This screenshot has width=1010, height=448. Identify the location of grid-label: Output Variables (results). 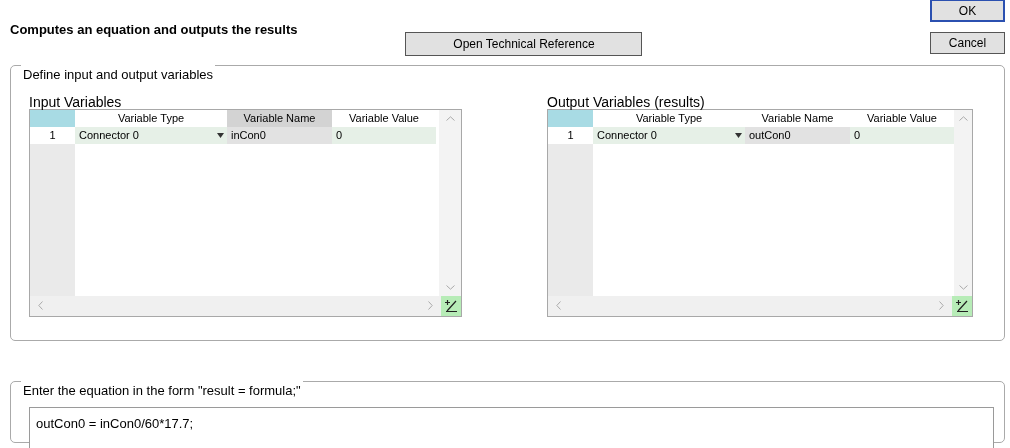
(626, 101).